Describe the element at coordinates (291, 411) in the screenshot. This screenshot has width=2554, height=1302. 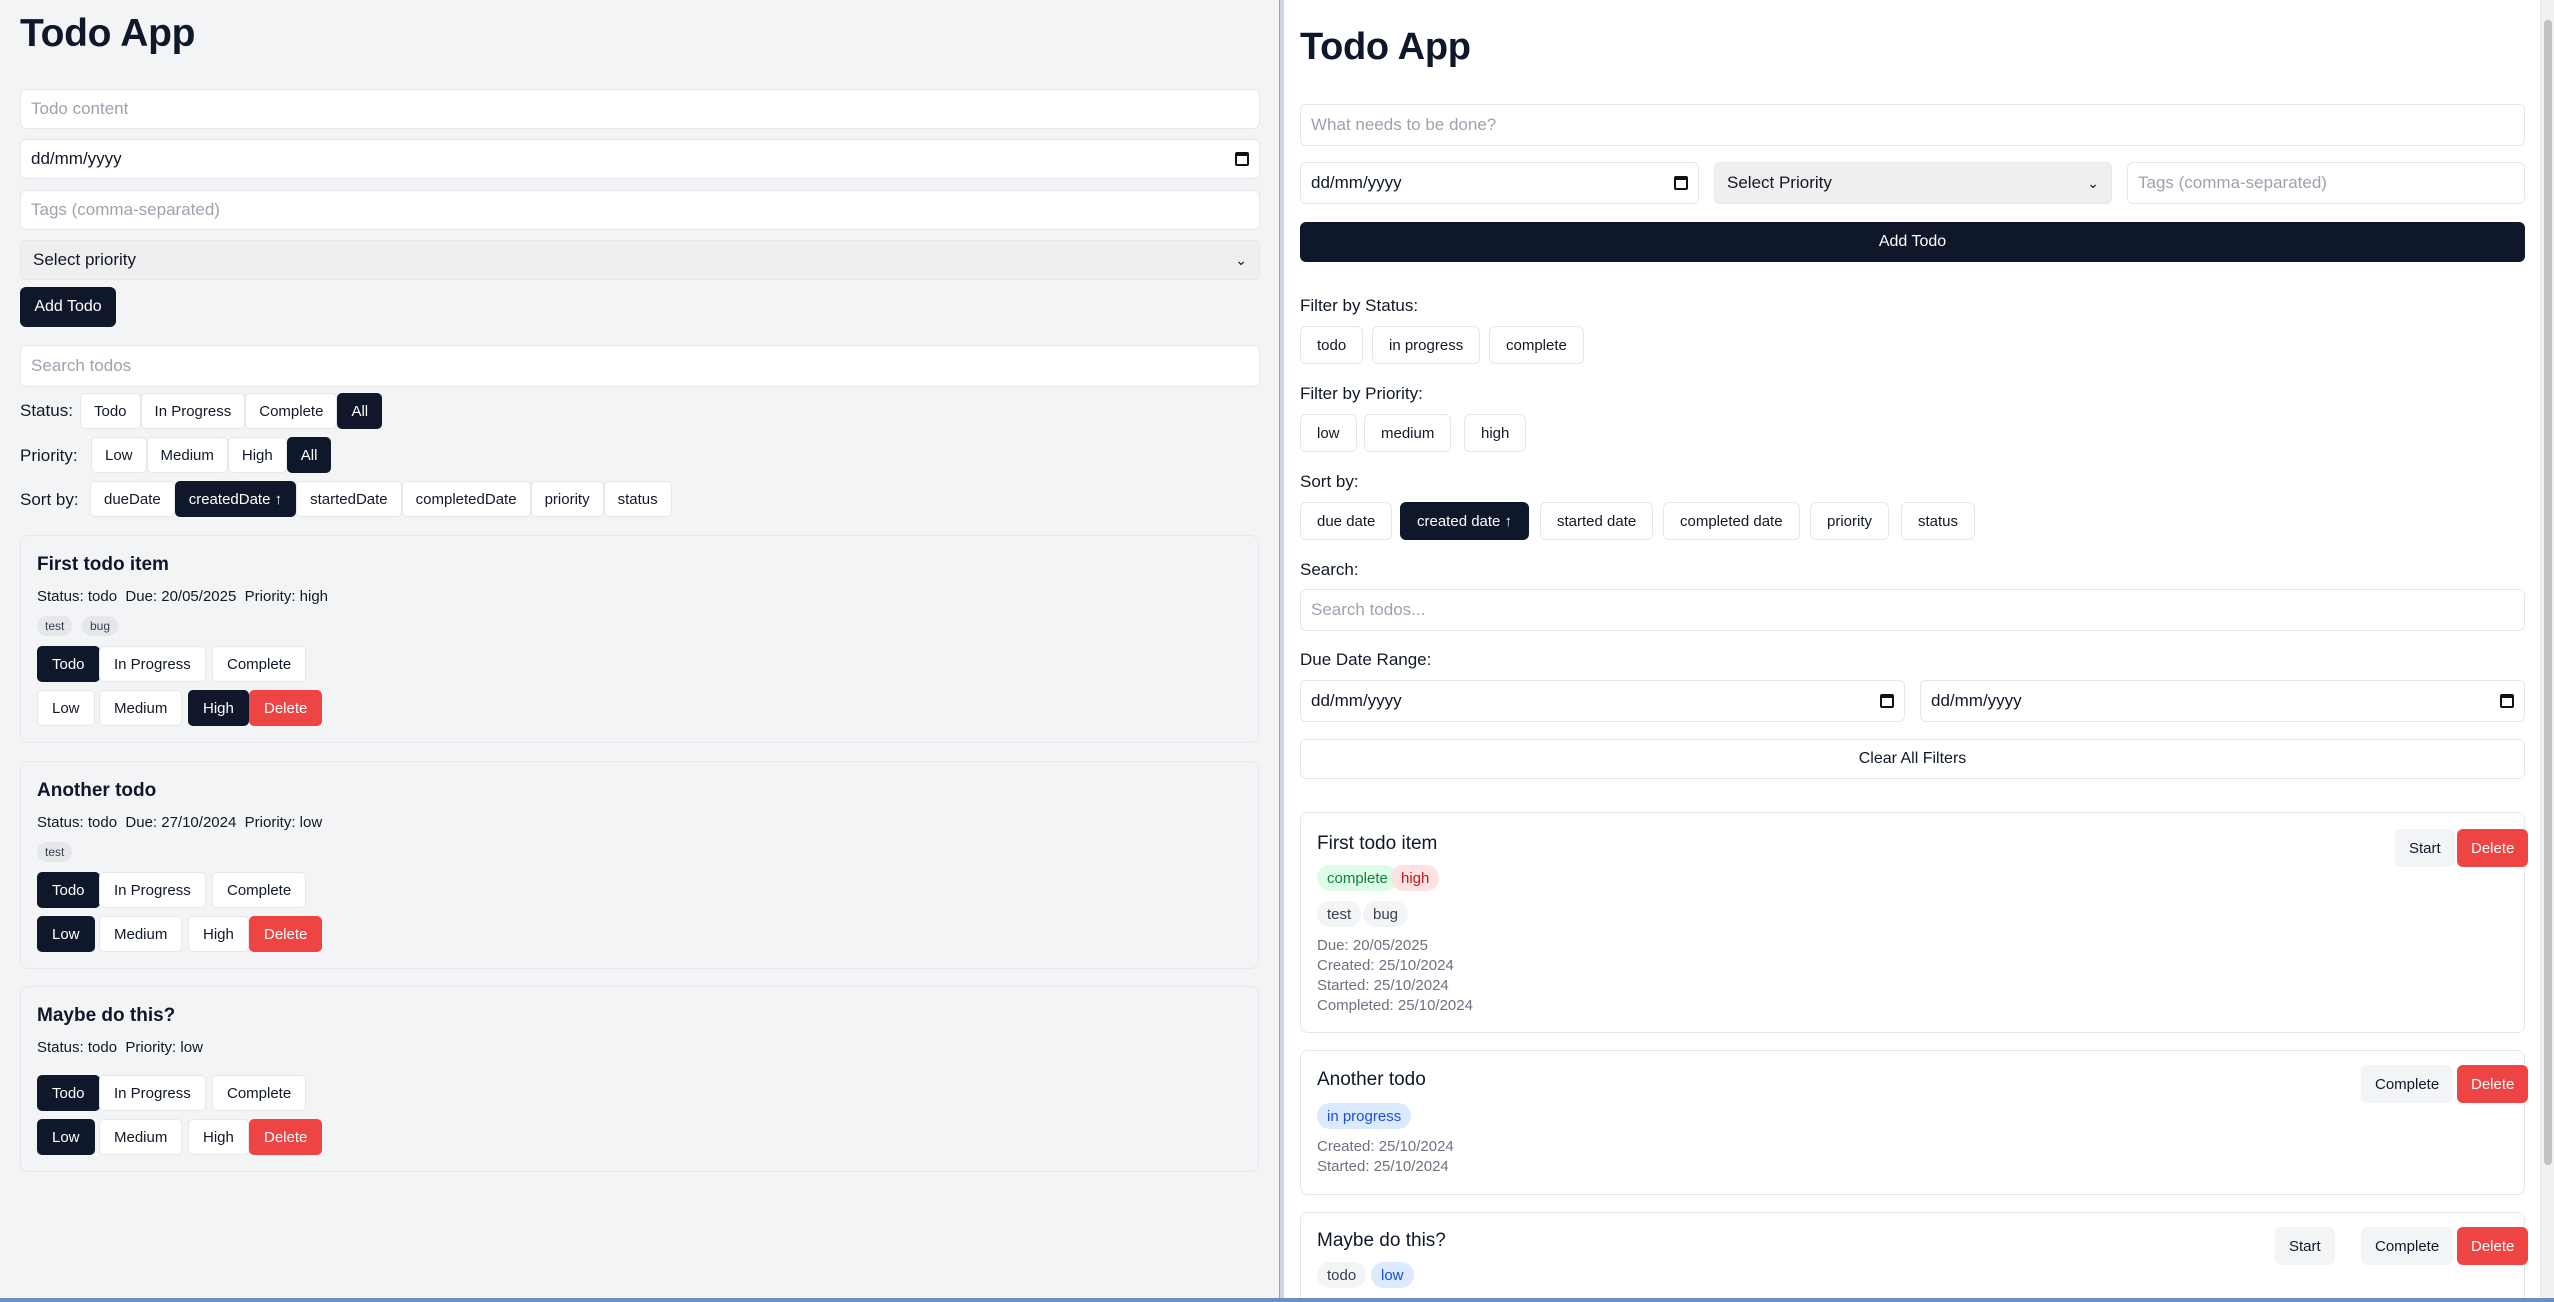
I see `status-filter-complete: Complete` at that location.